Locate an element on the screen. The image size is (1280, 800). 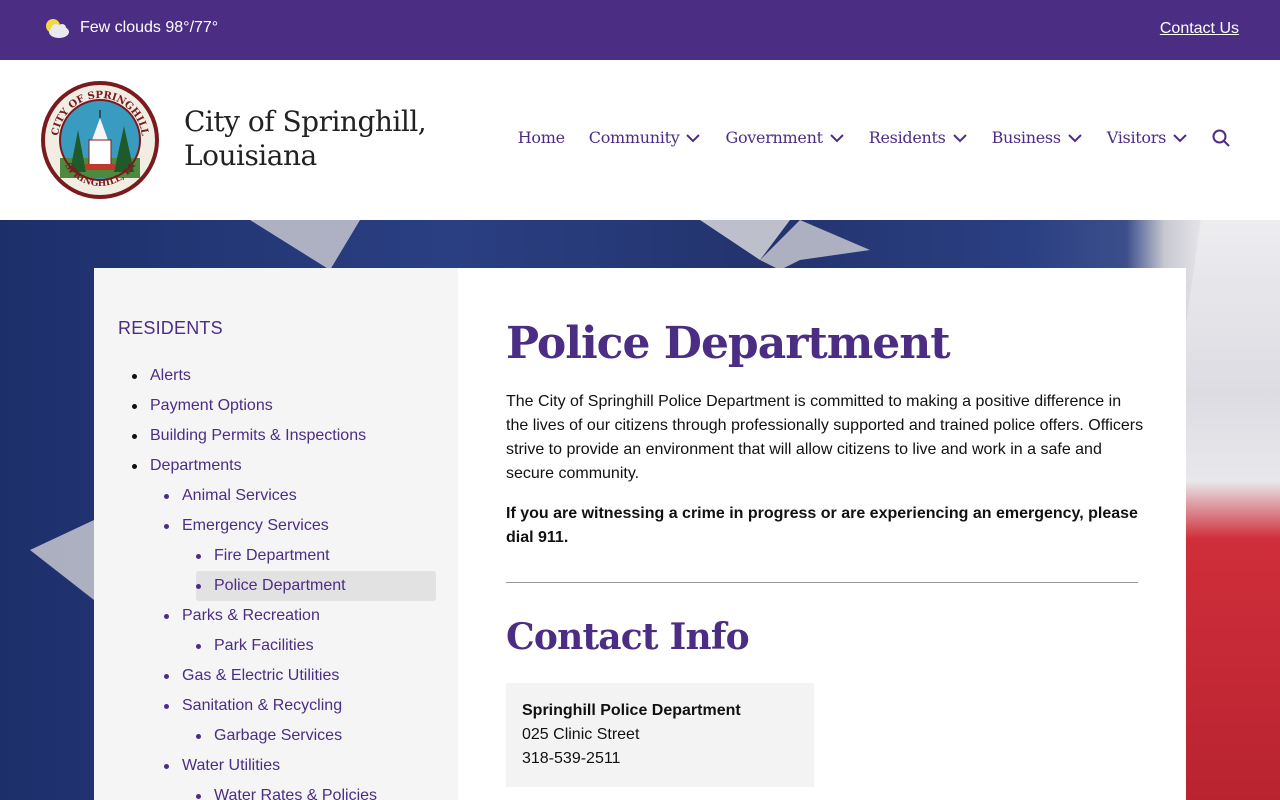
sidebar-item-label: Alerts is located at coordinates (170, 375).